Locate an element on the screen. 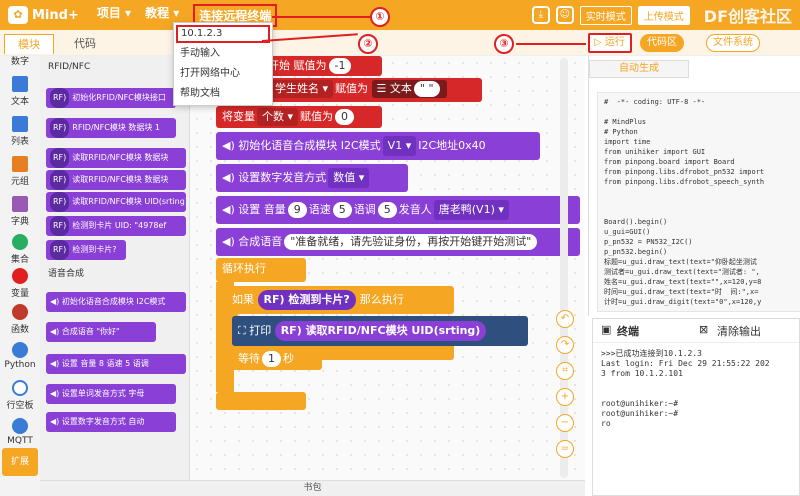  palette-block-rfid-read1: RF) 读取RFID/NFC模块 数据块 is located at coordinates (116, 158).